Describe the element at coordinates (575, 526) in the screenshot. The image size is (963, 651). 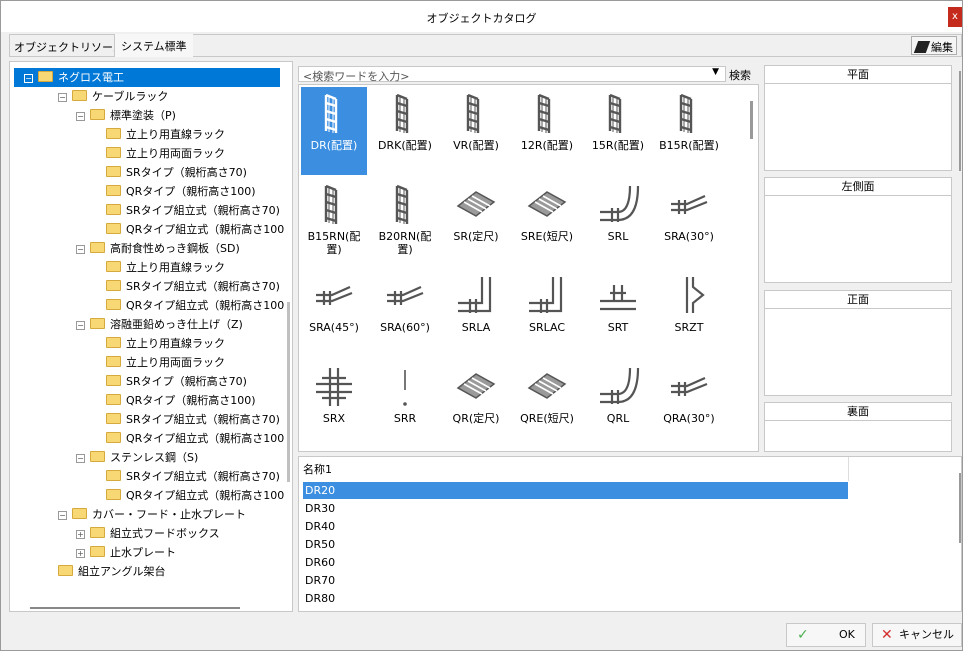
I see `list-item: DR40` at that location.